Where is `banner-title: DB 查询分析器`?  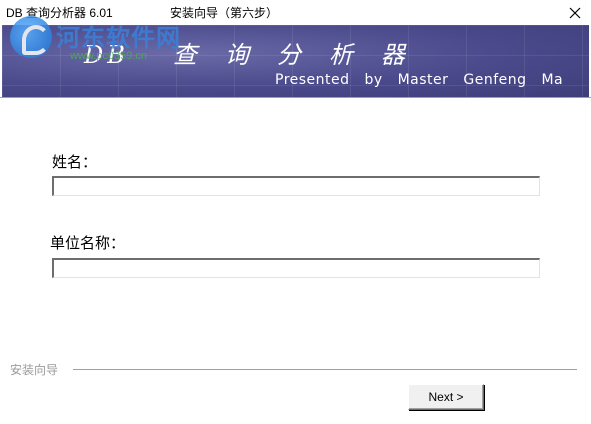 banner-title: DB 查询分析器 is located at coordinates (258, 52).